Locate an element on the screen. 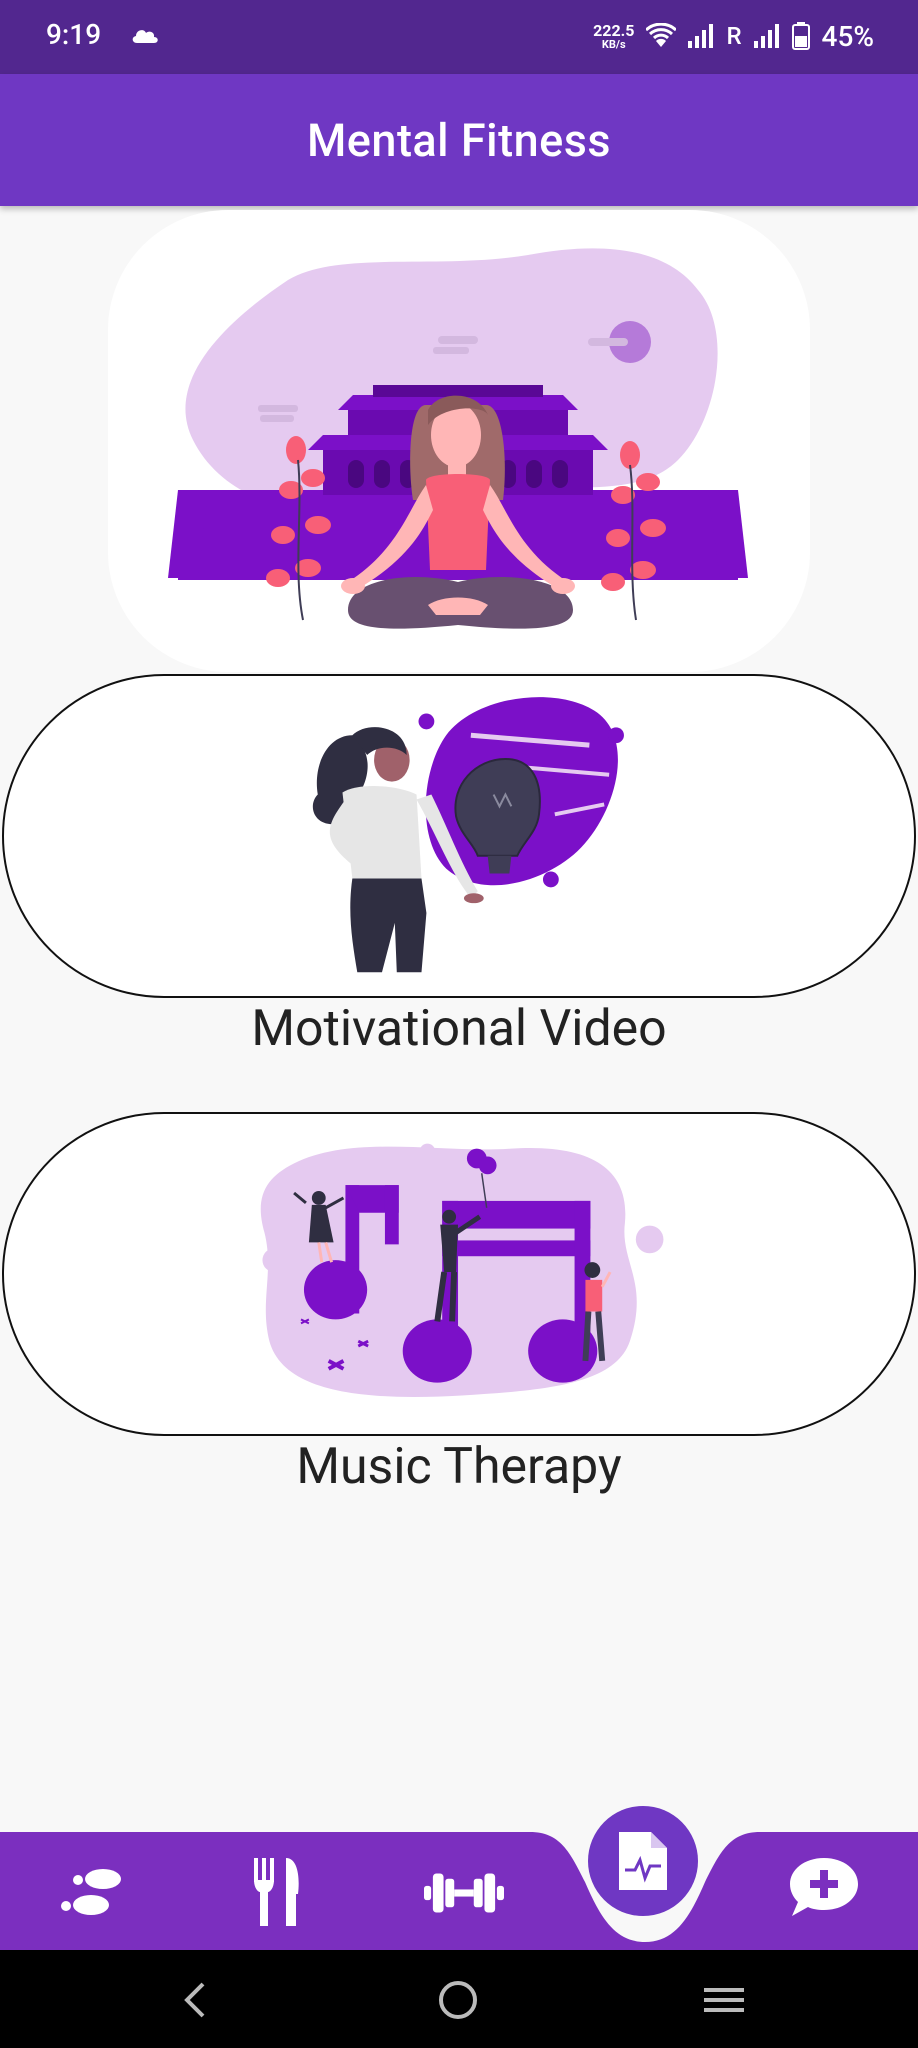 Image resolution: width=918 pixels, height=2048 pixels. status-icons: 222.5 KB/s R 45% is located at coordinates (733, 36).